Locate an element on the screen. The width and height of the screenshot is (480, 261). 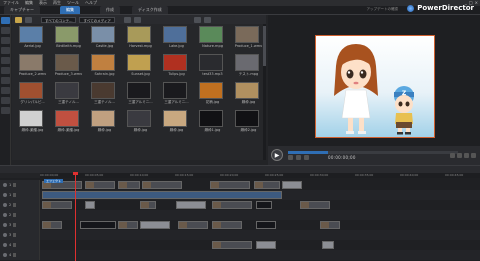
media-item: Tulips.jpg is located at coordinates (176, 68).